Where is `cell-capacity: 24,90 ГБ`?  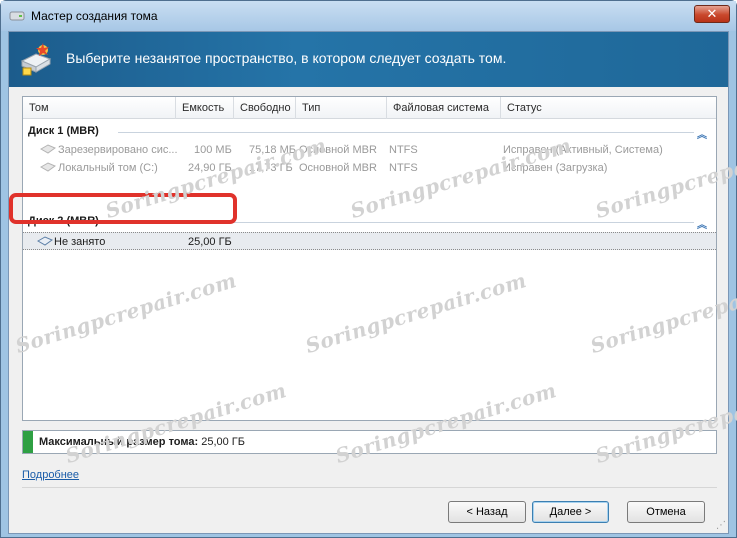 cell-capacity: 24,90 ГБ is located at coordinates (210, 168).